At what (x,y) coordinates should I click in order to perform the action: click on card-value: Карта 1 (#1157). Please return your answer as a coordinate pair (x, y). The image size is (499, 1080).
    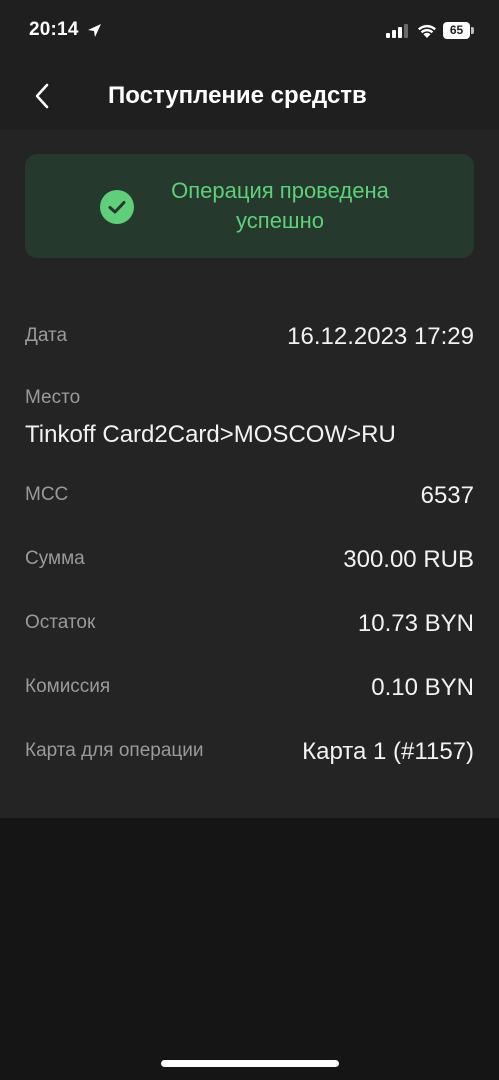
    Looking at the image, I should click on (388, 751).